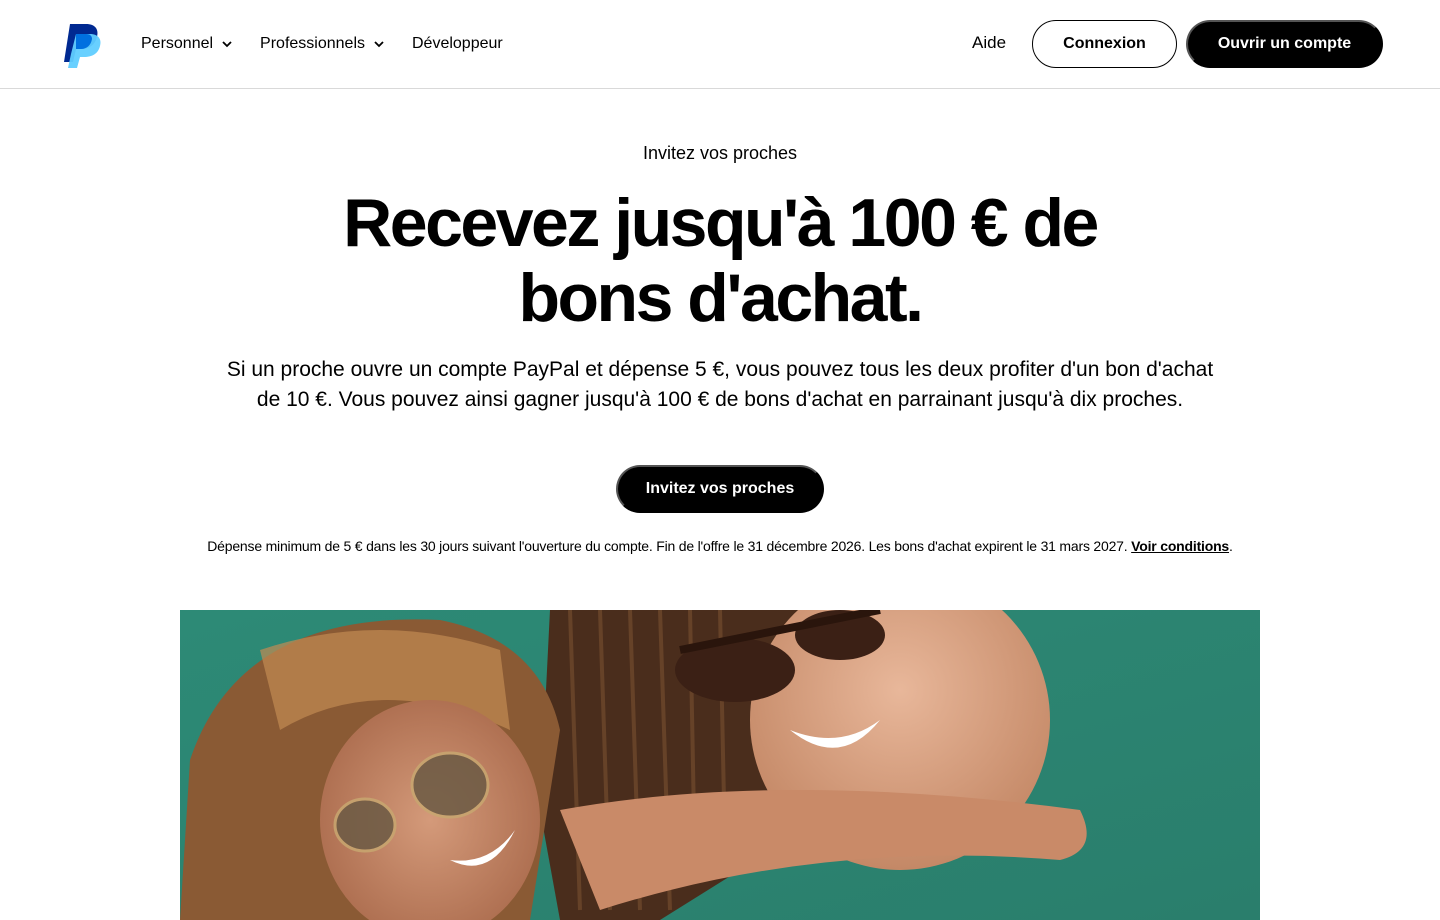 This screenshot has height=920, width=1440. What do you see at coordinates (721, 298) in the screenshot?
I see `hero-headline-line2: bons d'achat.` at bounding box center [721, 298].